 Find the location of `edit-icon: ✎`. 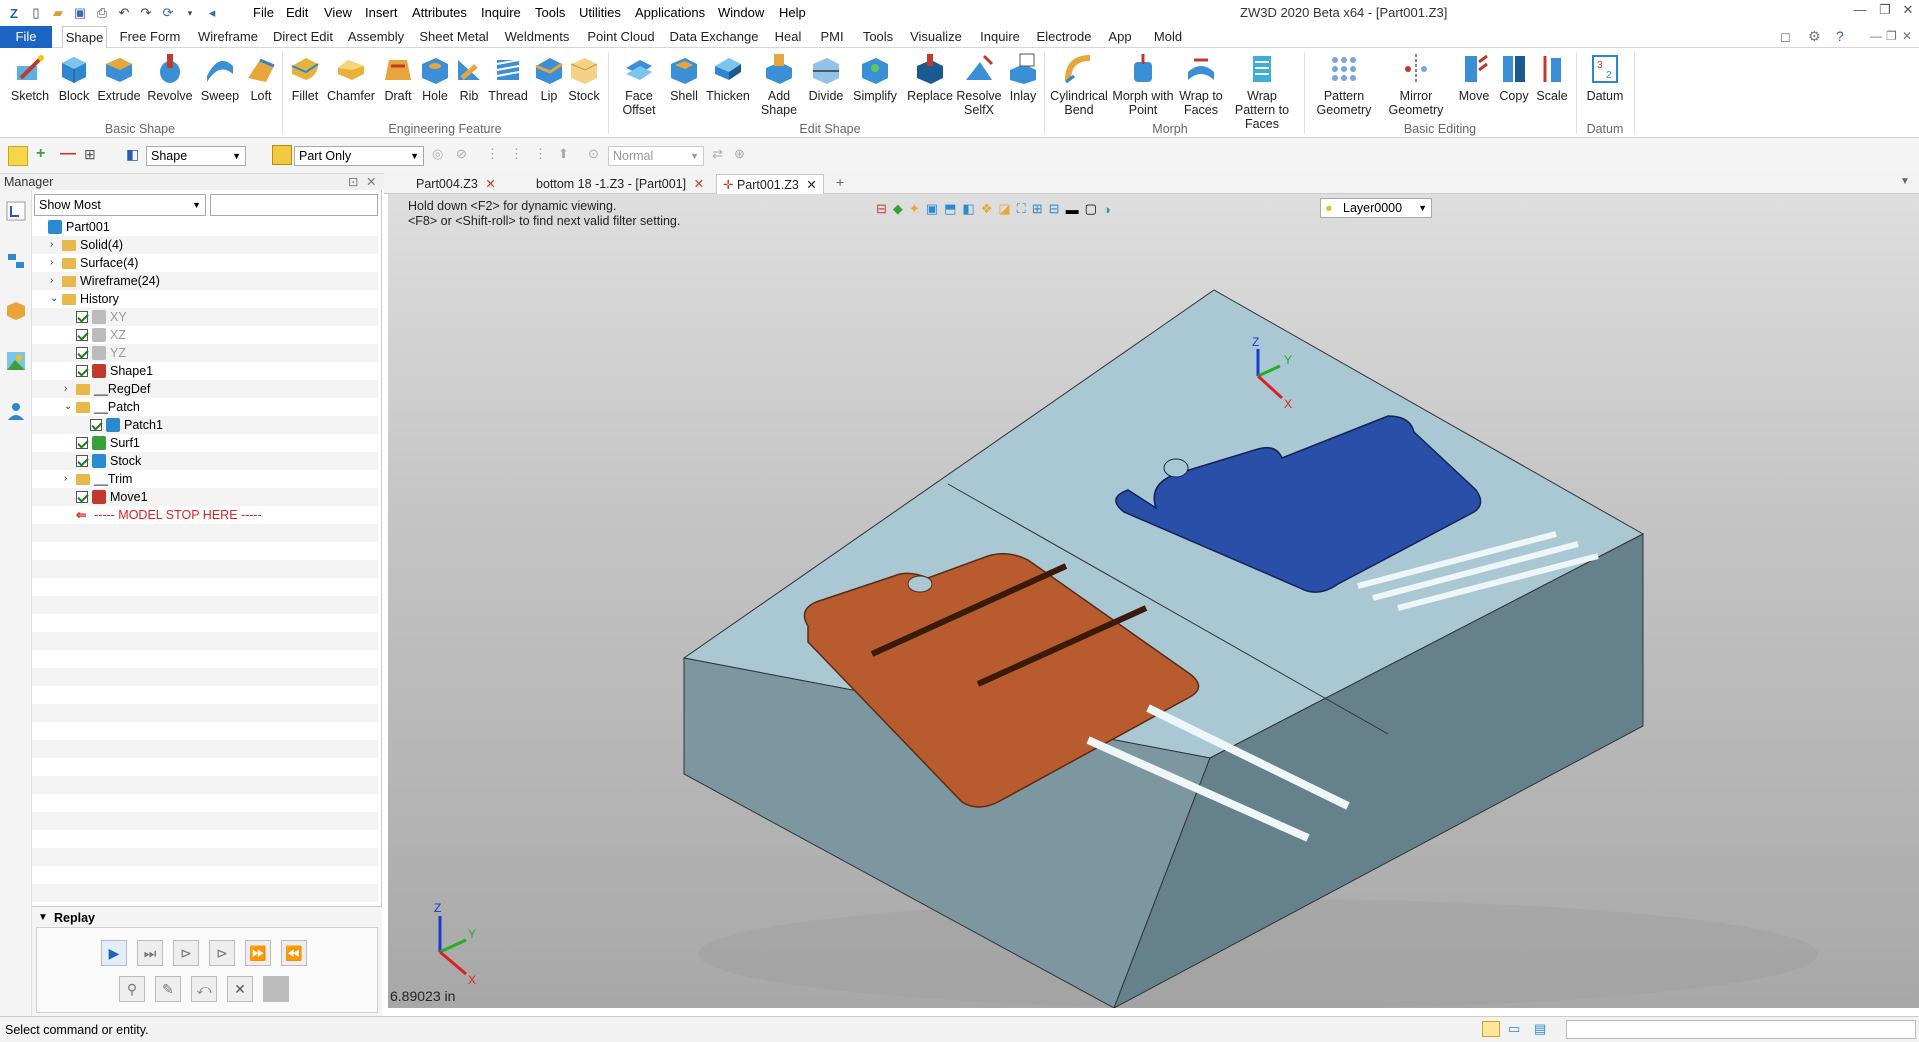

edit-icon: ✎ is located at coordinates (168, 989).